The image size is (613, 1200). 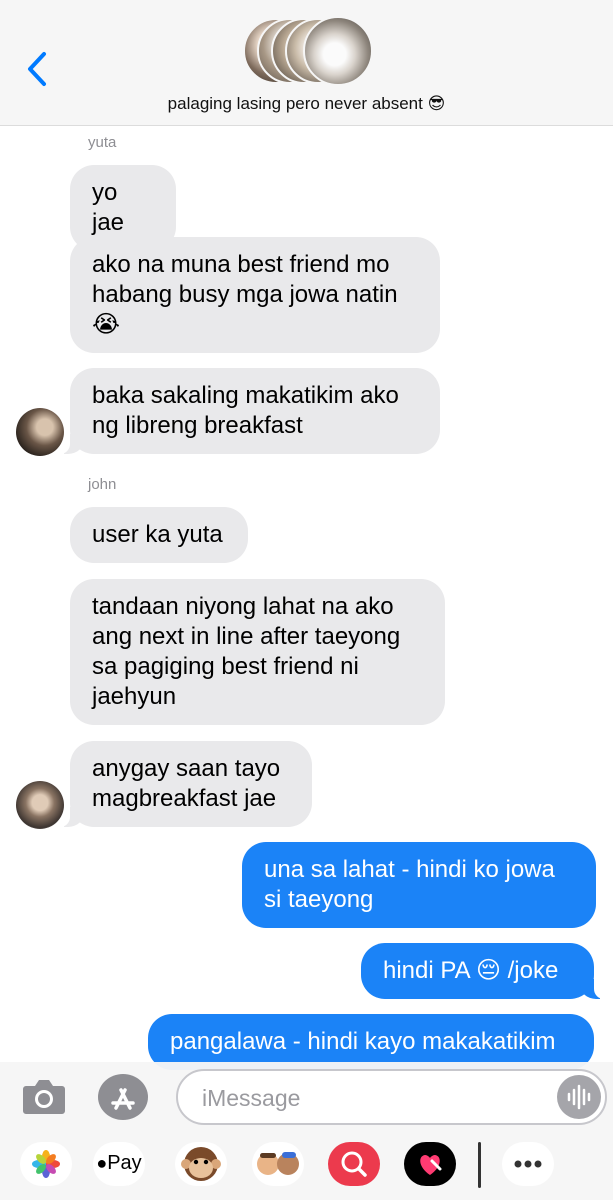 What do you see at coordinates (123, 1097) in the screenshot?
I see `app-store-icon` at bounding box center [123, 1097].